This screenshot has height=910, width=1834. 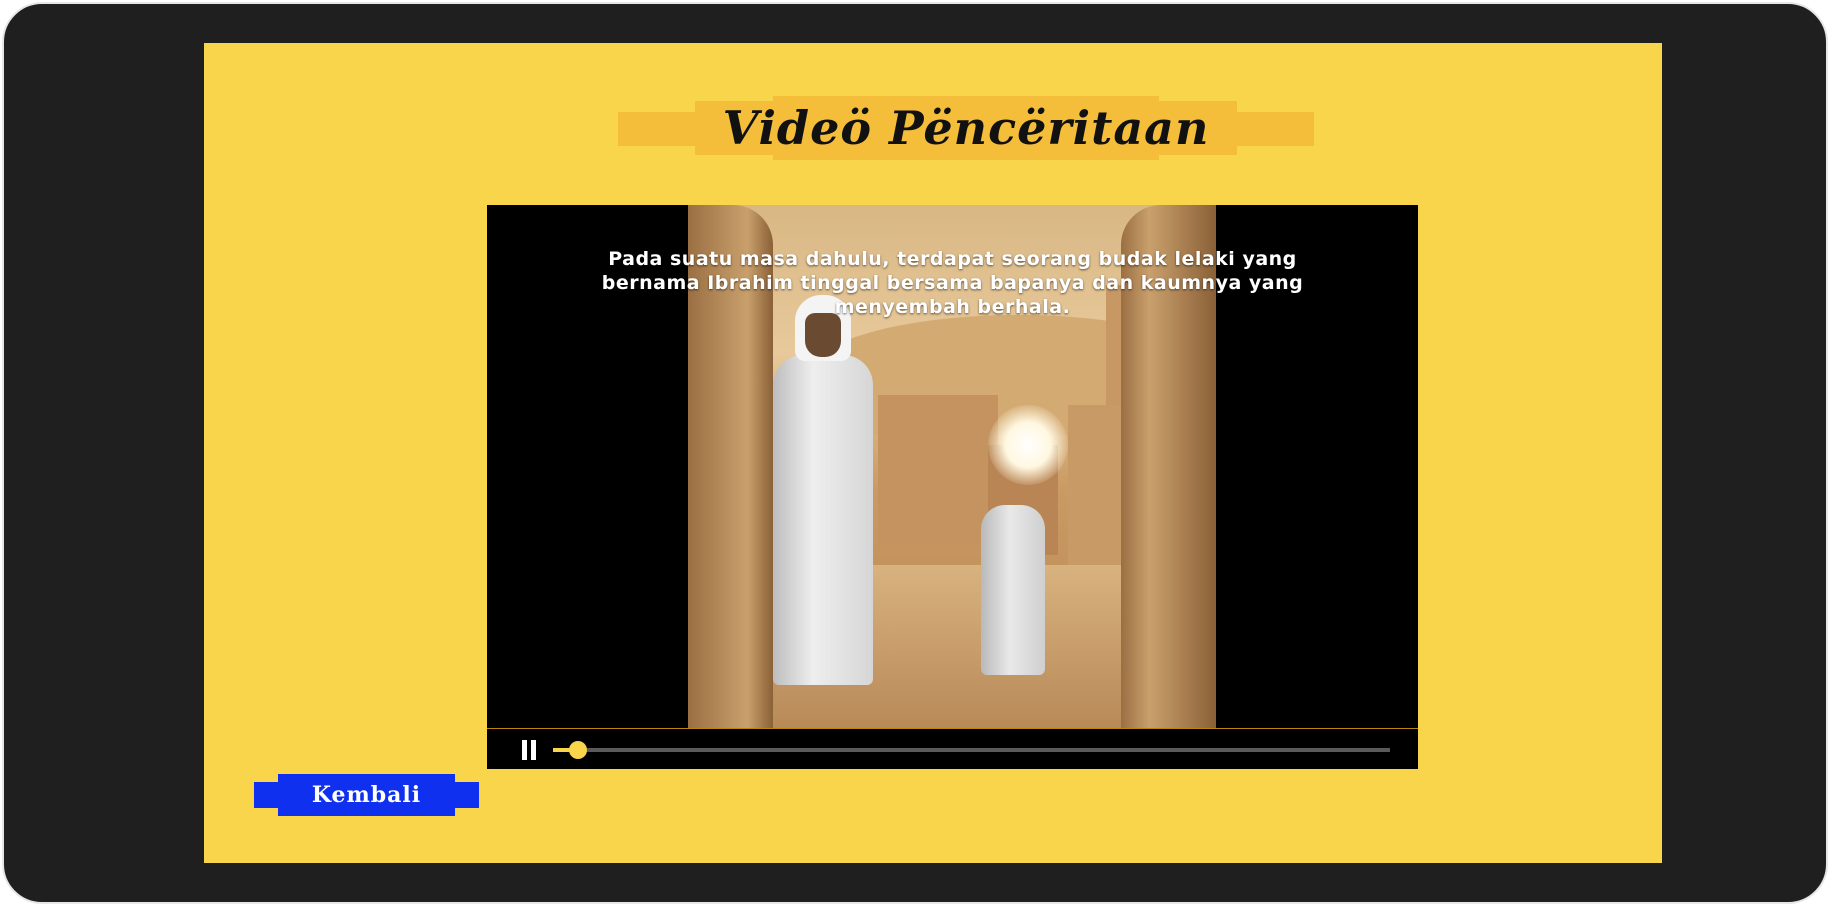 What do you see at coordinates (530, 750) in the screenshot?
I see `pause-icon` at bounding box center [530, 750].